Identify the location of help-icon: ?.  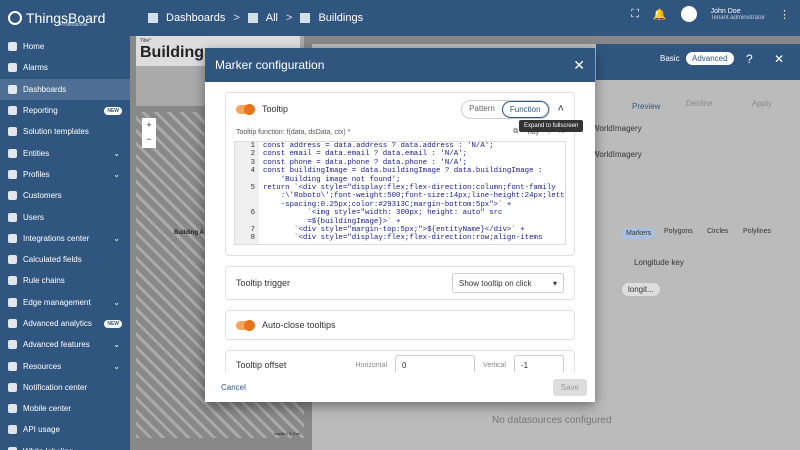
(749, 59).